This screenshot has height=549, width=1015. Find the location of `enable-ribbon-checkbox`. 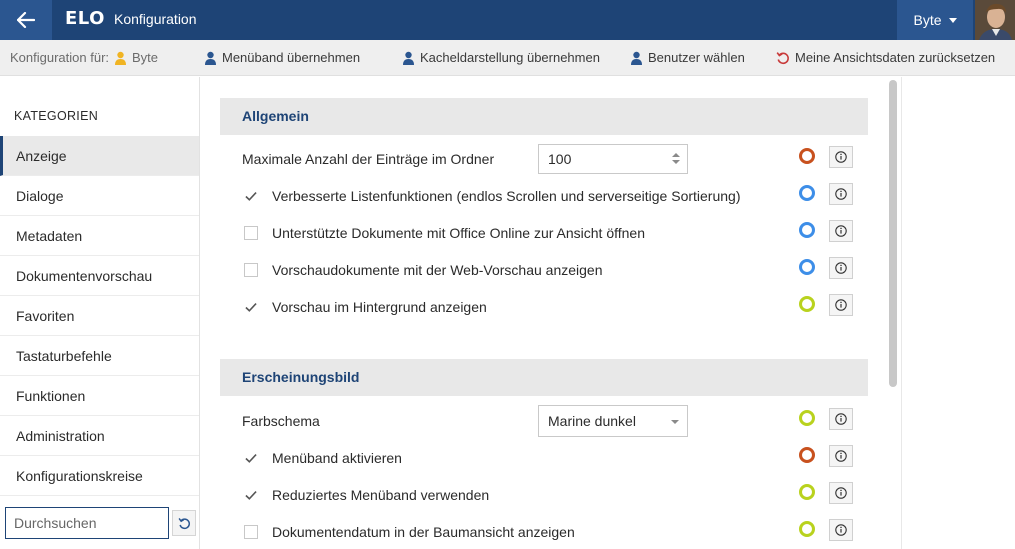

enable-ribbon-checkbox is located at coordinates (251, 458).